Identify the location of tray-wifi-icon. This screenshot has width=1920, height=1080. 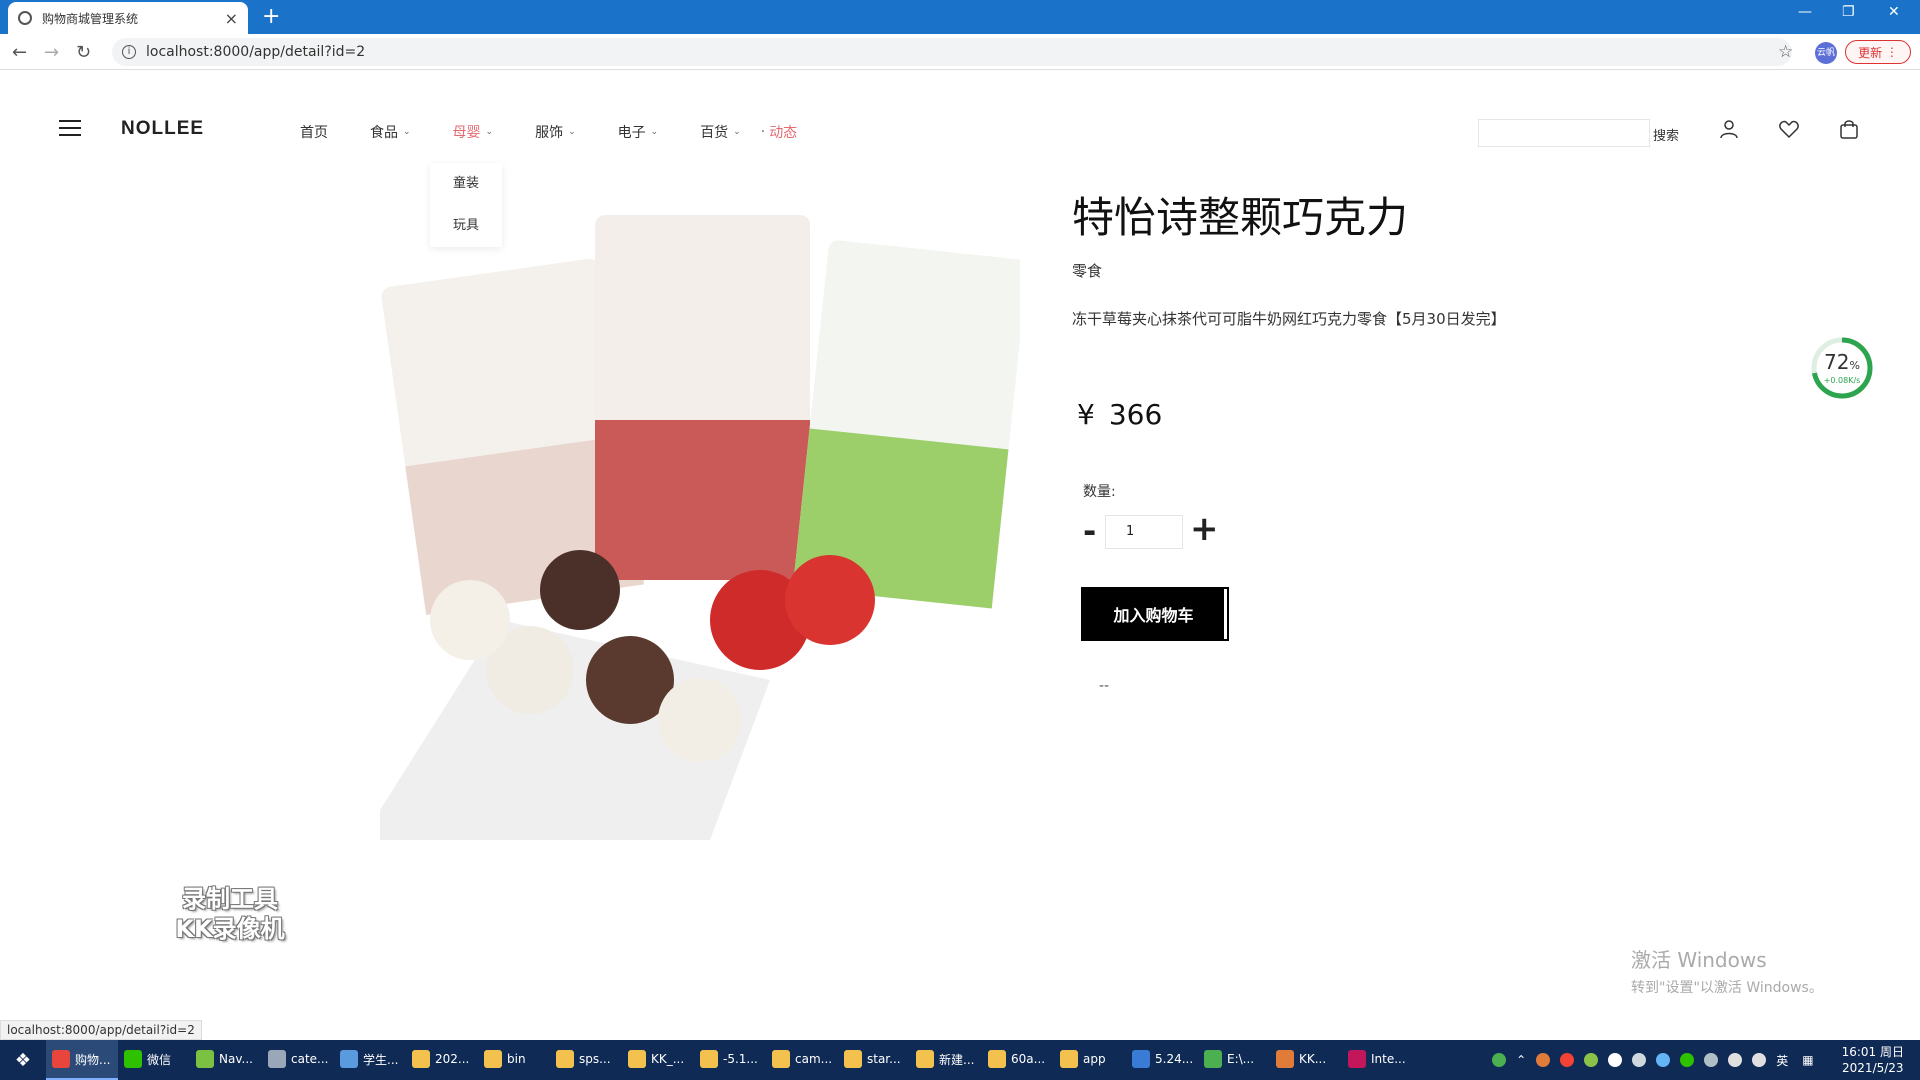
(1735, 1060).